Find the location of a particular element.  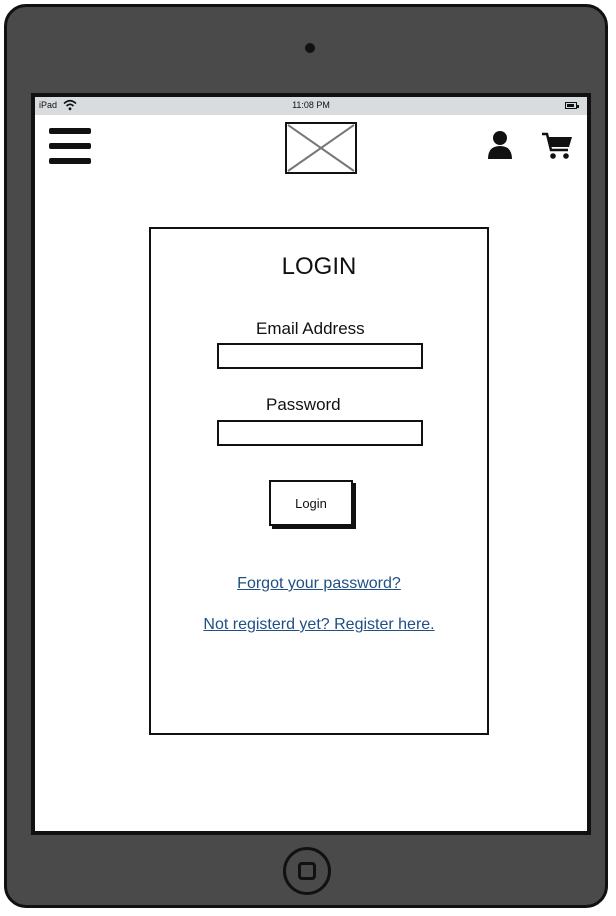

login-button: Login is located at coordinates (311, 503).